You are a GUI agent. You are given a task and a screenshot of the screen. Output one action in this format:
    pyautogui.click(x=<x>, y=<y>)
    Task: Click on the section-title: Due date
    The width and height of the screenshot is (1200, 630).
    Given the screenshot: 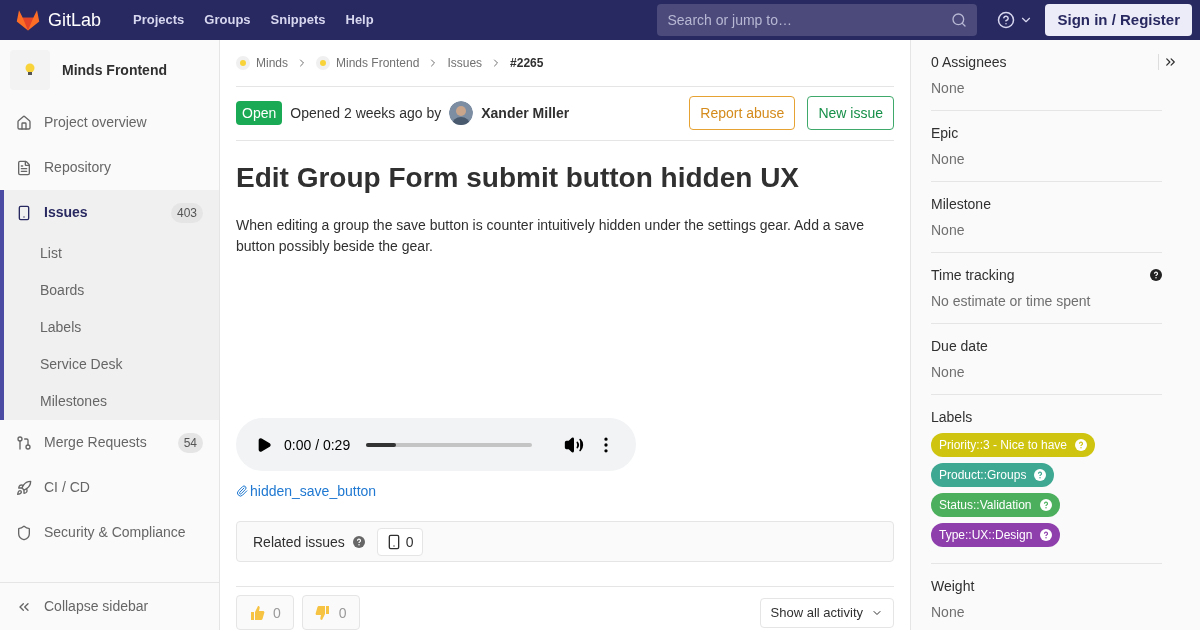 What is the action you would take?
    pyautogui.click(x=959, y=346)
    